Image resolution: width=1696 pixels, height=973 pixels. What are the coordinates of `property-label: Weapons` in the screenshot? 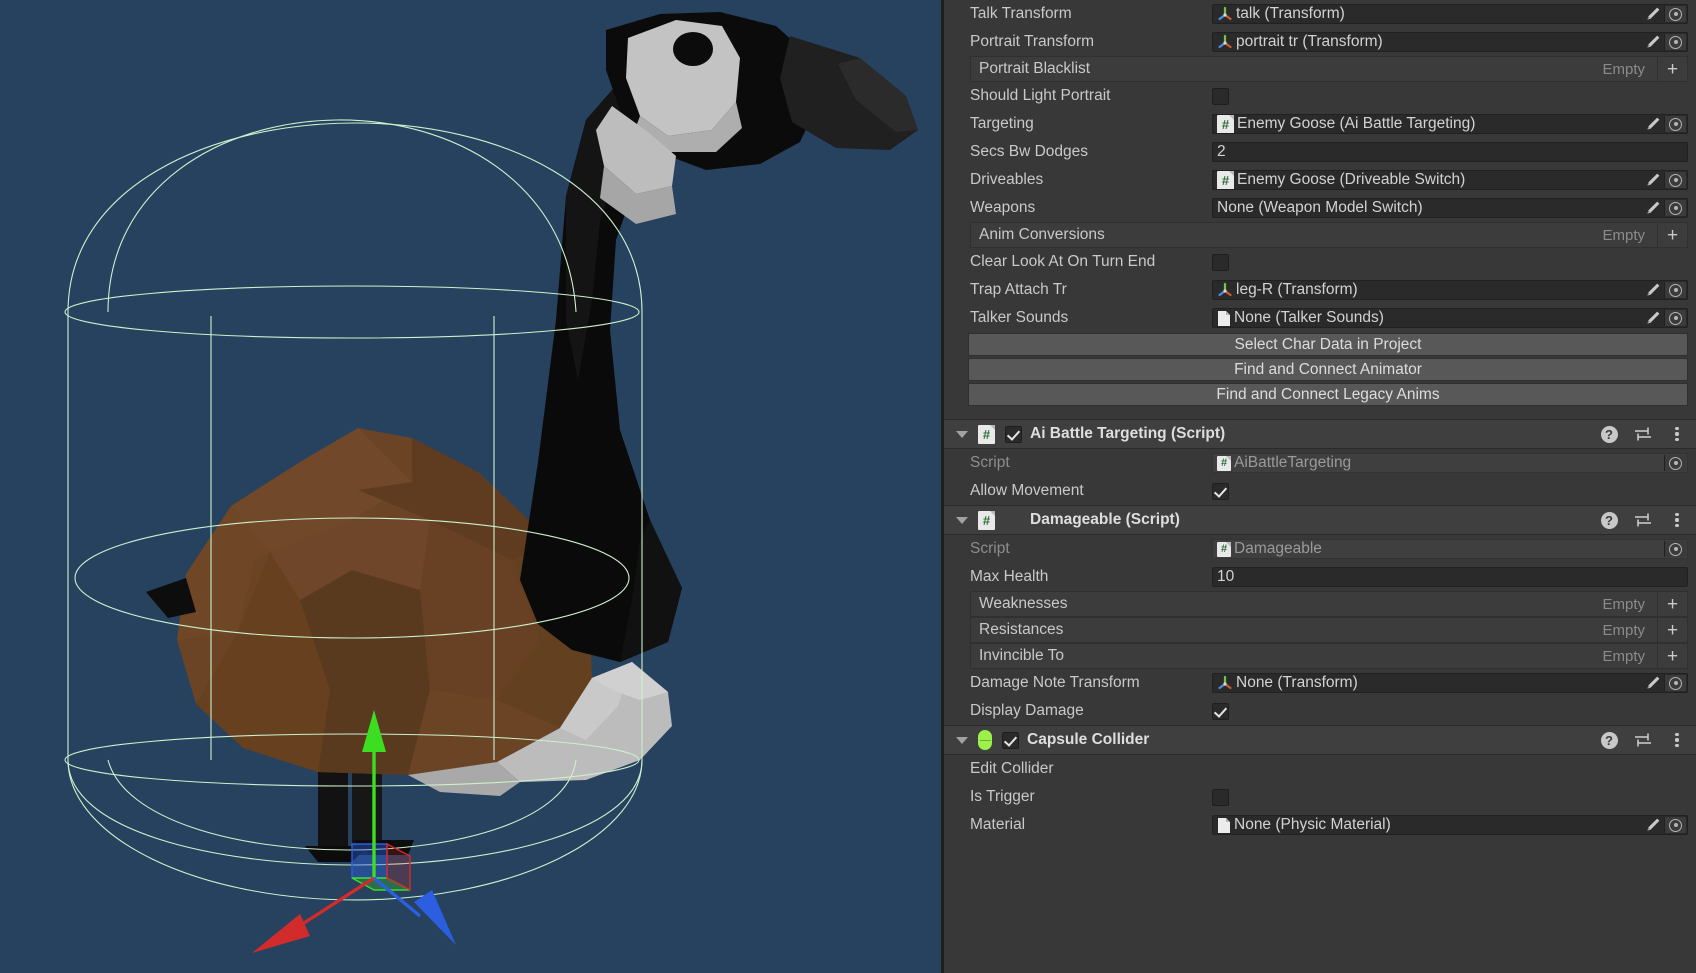 It's located at (1003, 207).